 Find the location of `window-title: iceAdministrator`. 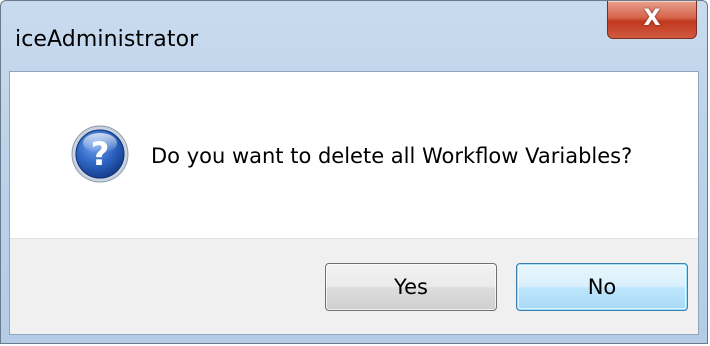

window-title: iceAdministrator is located at coordinates (107, 39).